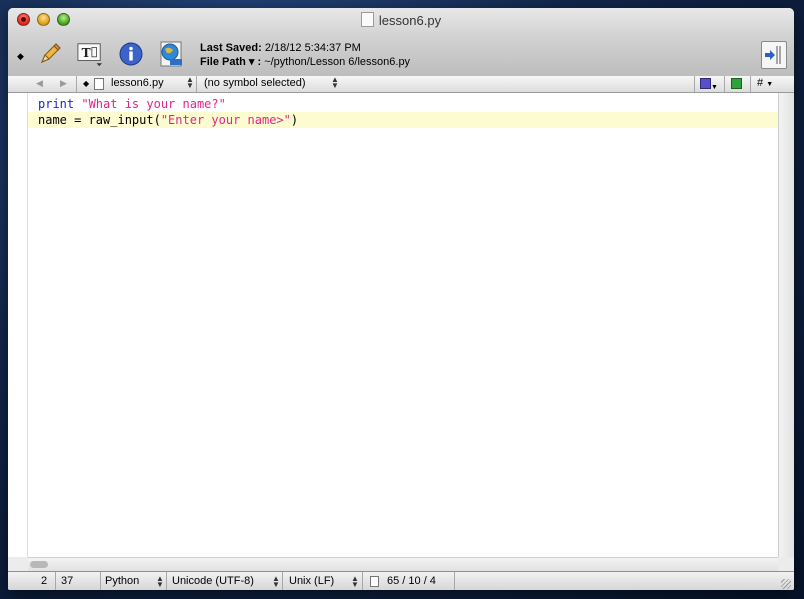 The width and height of the screenshot is (804, 599). I want to click on split-view-icon, so click(773, 55).